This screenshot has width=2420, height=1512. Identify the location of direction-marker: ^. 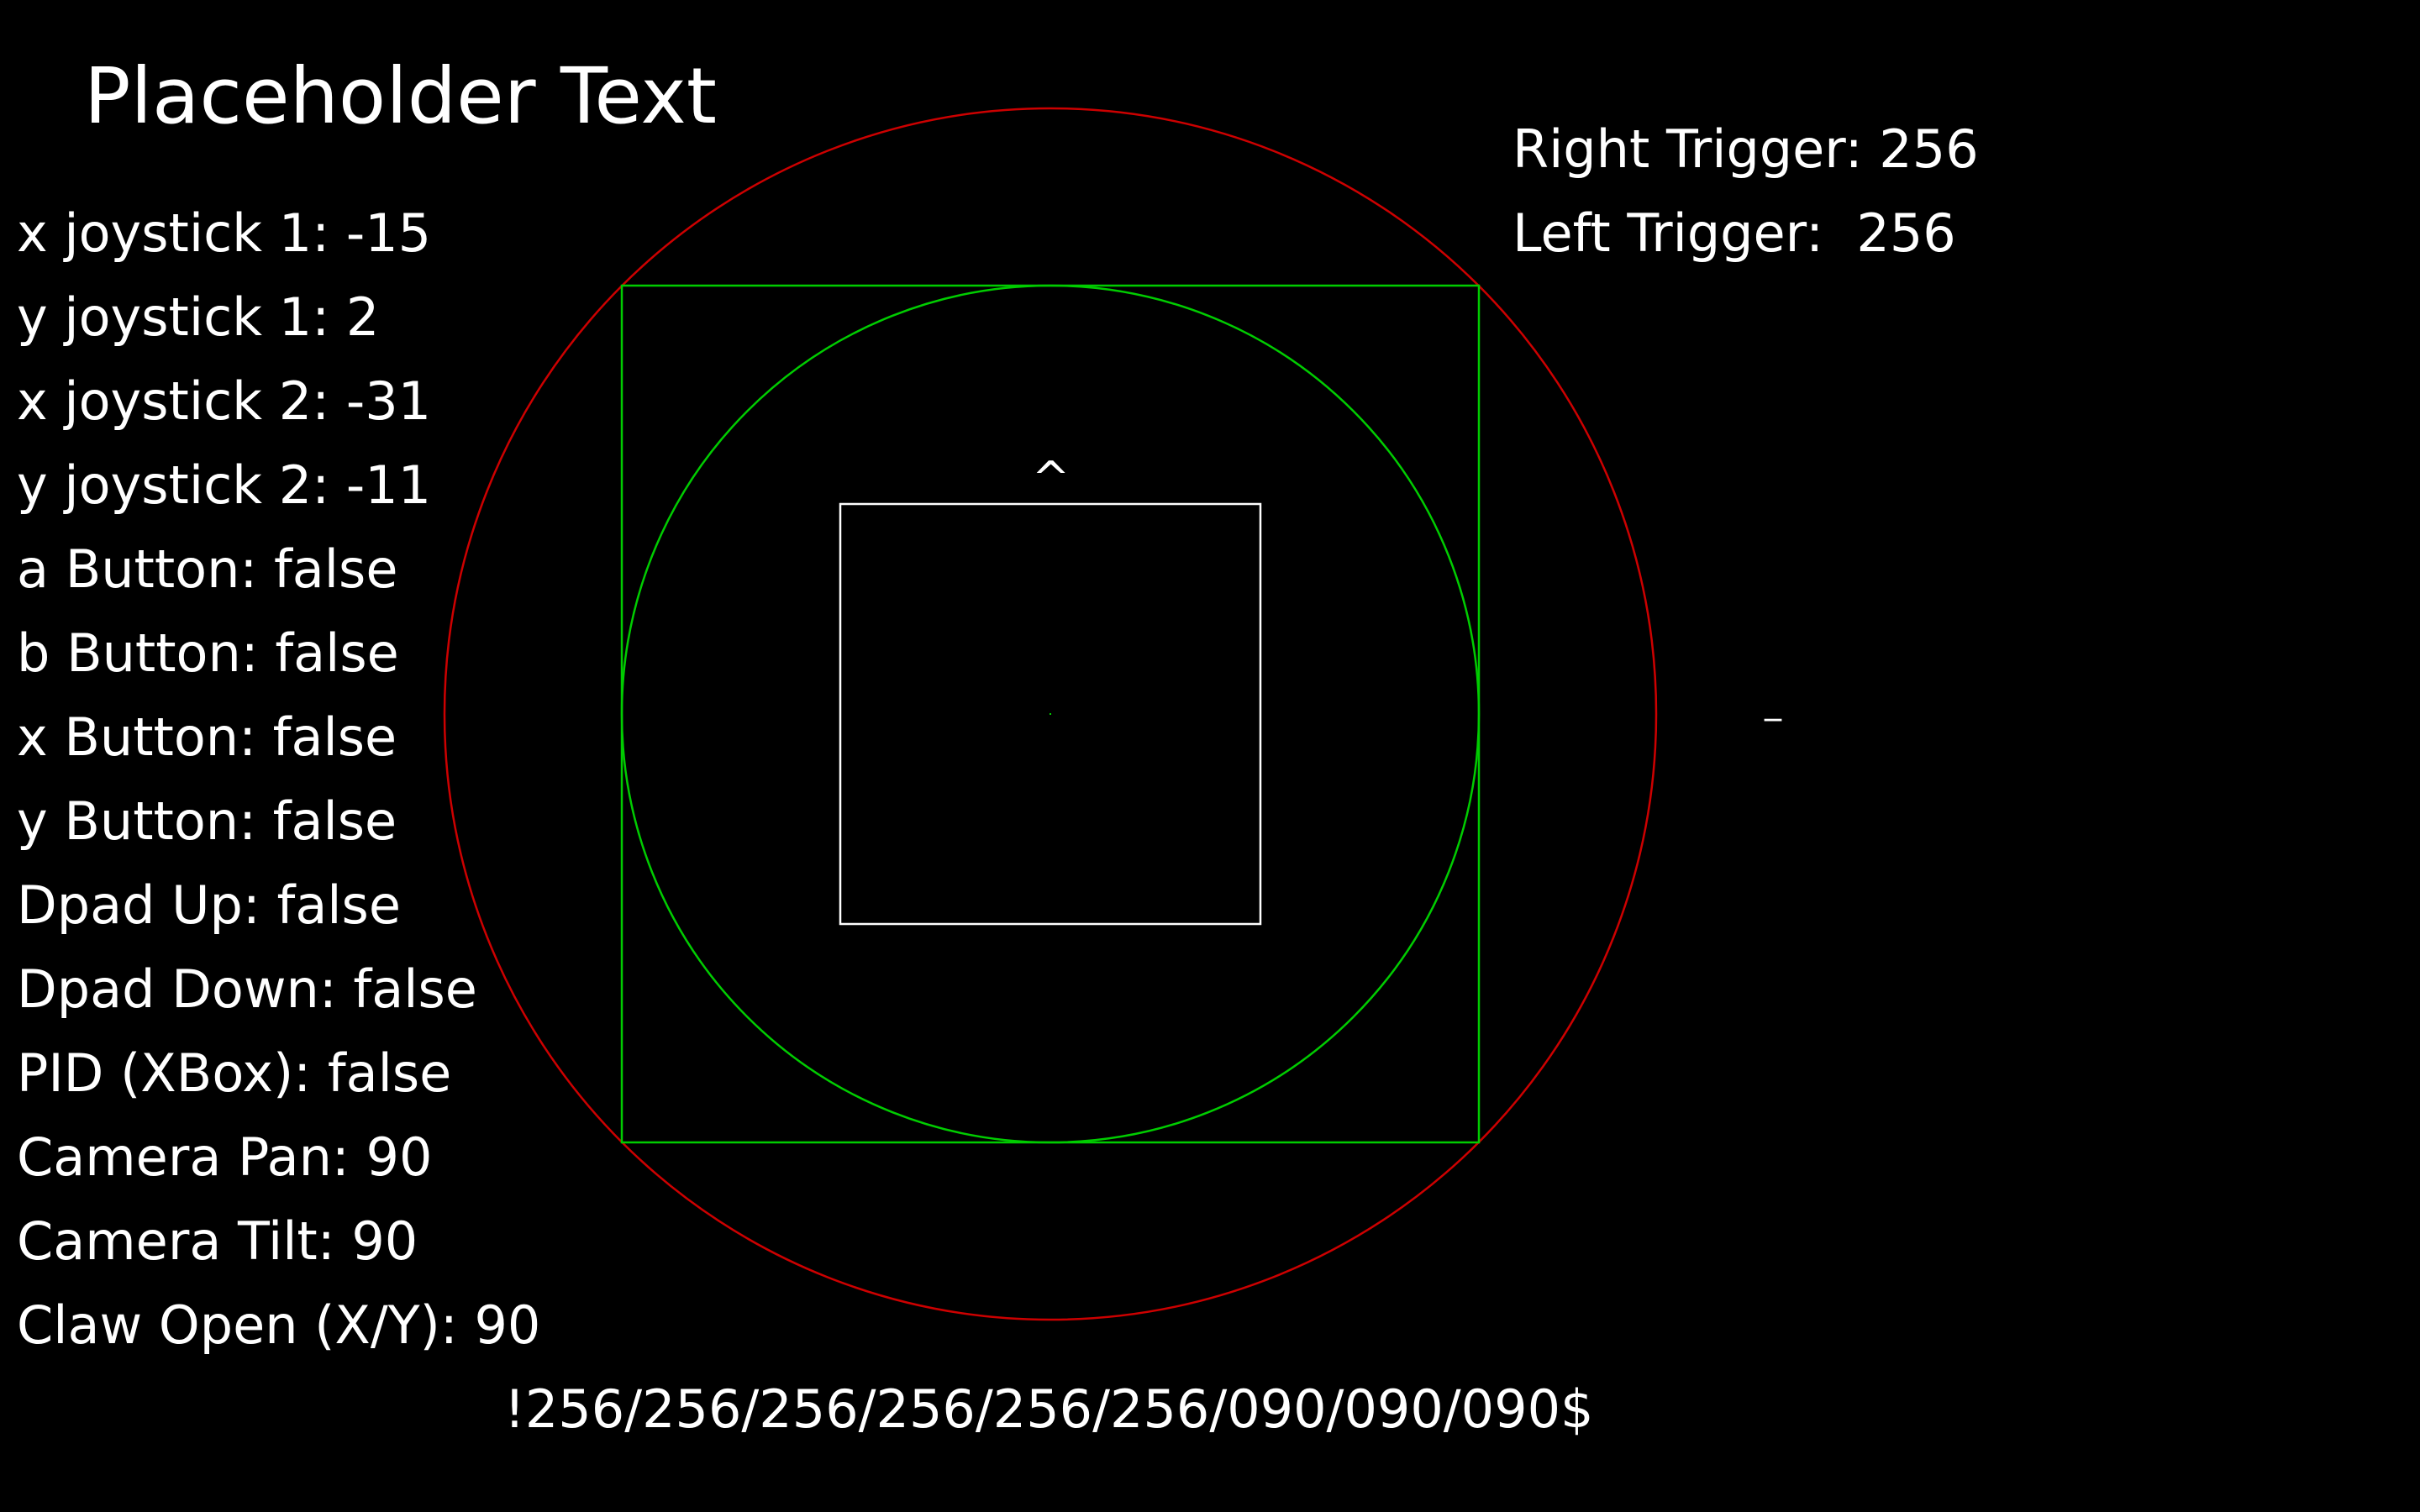
(1051, 478).